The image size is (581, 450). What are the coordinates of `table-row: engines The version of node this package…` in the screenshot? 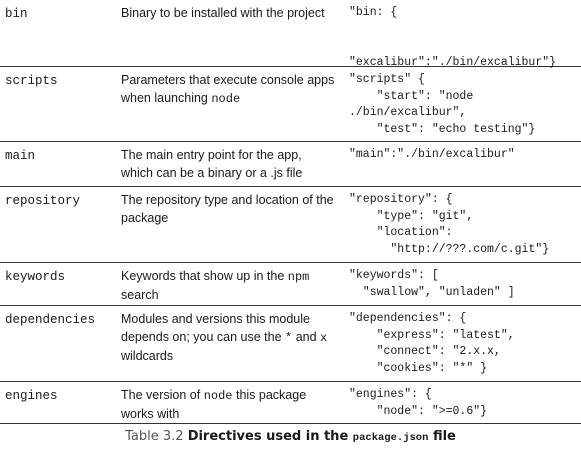 It's located at (290, 403).